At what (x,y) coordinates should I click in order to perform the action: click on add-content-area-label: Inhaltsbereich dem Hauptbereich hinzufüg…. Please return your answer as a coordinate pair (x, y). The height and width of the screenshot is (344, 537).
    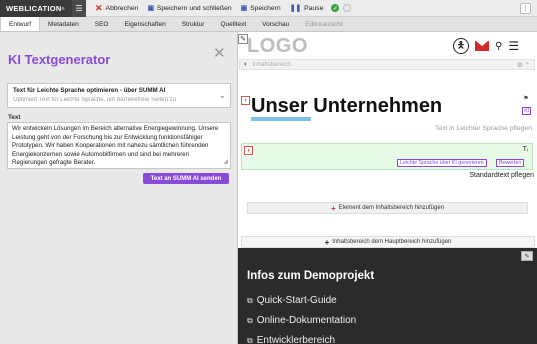
    Looking at the image, I should click on (392, 242).